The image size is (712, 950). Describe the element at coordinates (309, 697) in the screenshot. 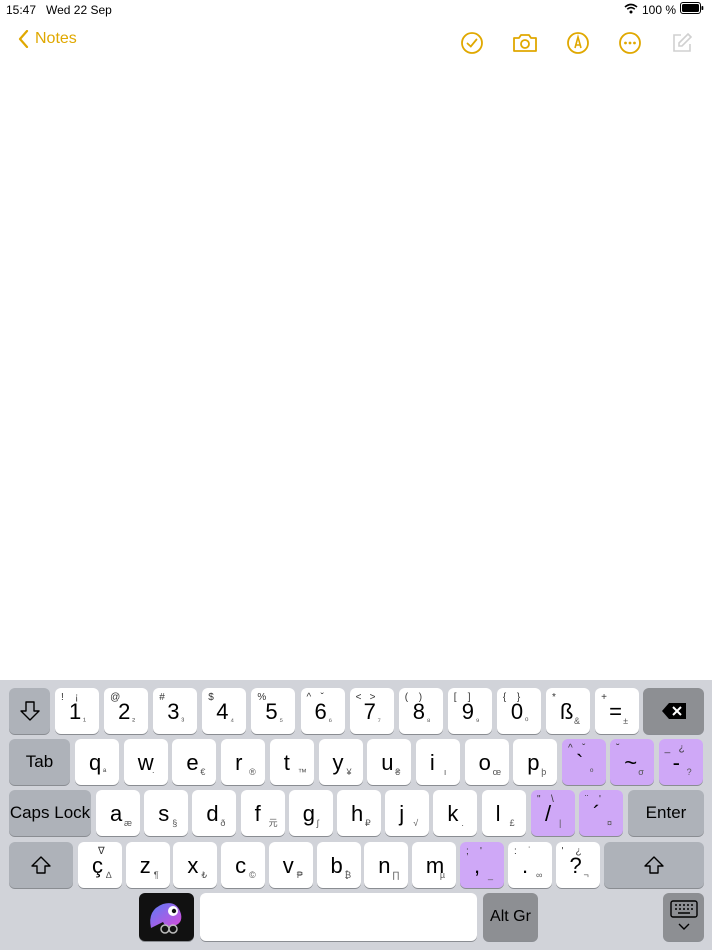

I see `key-shift-char: ^` at that location.